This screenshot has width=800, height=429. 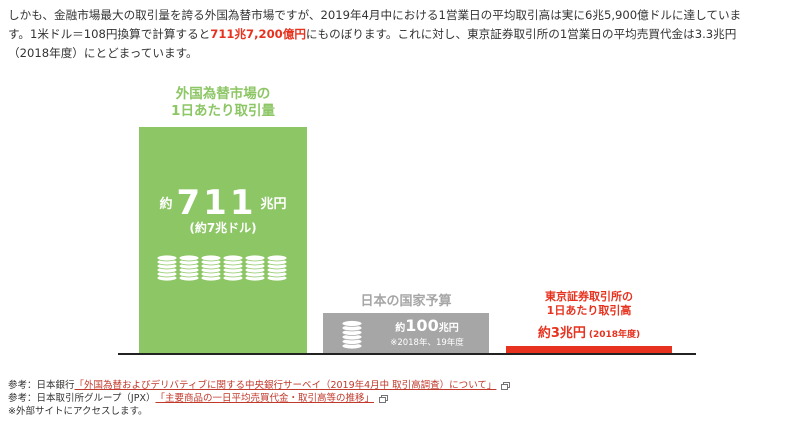 I want to click on tse-bar-label: 東京証券取引所の 1日あたり取引高, so click(x=589, y=304).